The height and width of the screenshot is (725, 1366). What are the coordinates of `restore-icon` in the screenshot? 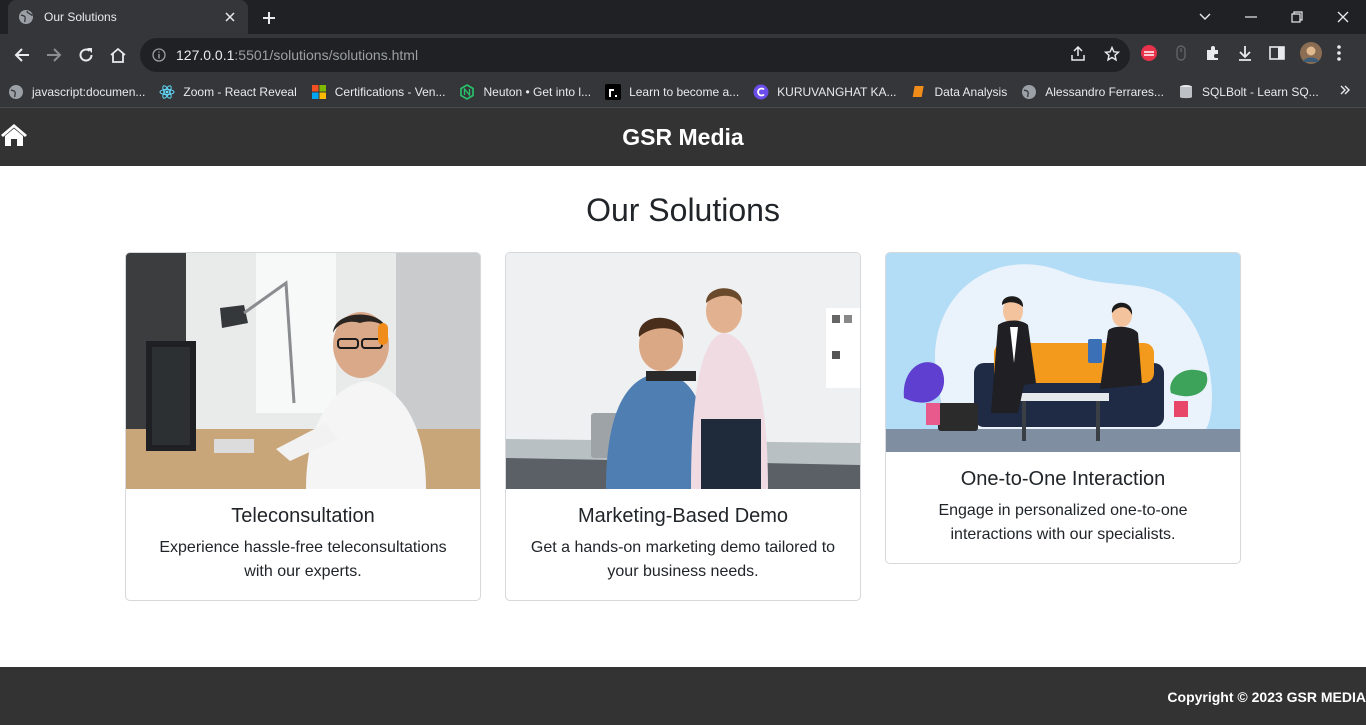 It's located at (1297, 17).